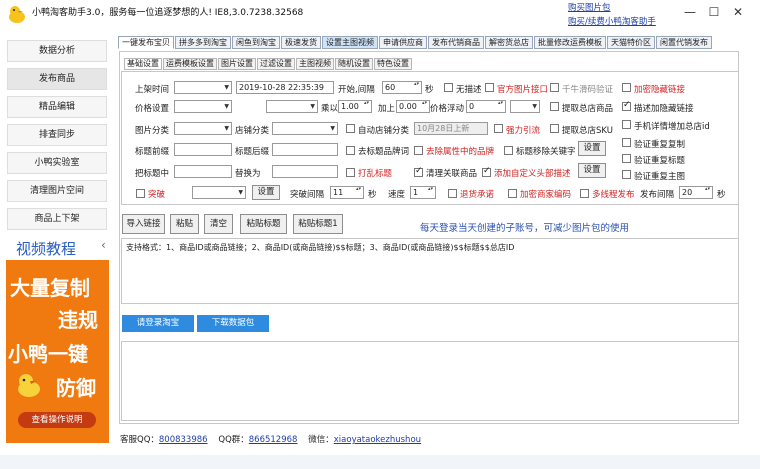 Image resolution: width=760 pixels, height=469 pixels. What do you see at coordinates (140, 193) in the screenshot?
I see `burst-checkbox` at bounding box center [140, 193].